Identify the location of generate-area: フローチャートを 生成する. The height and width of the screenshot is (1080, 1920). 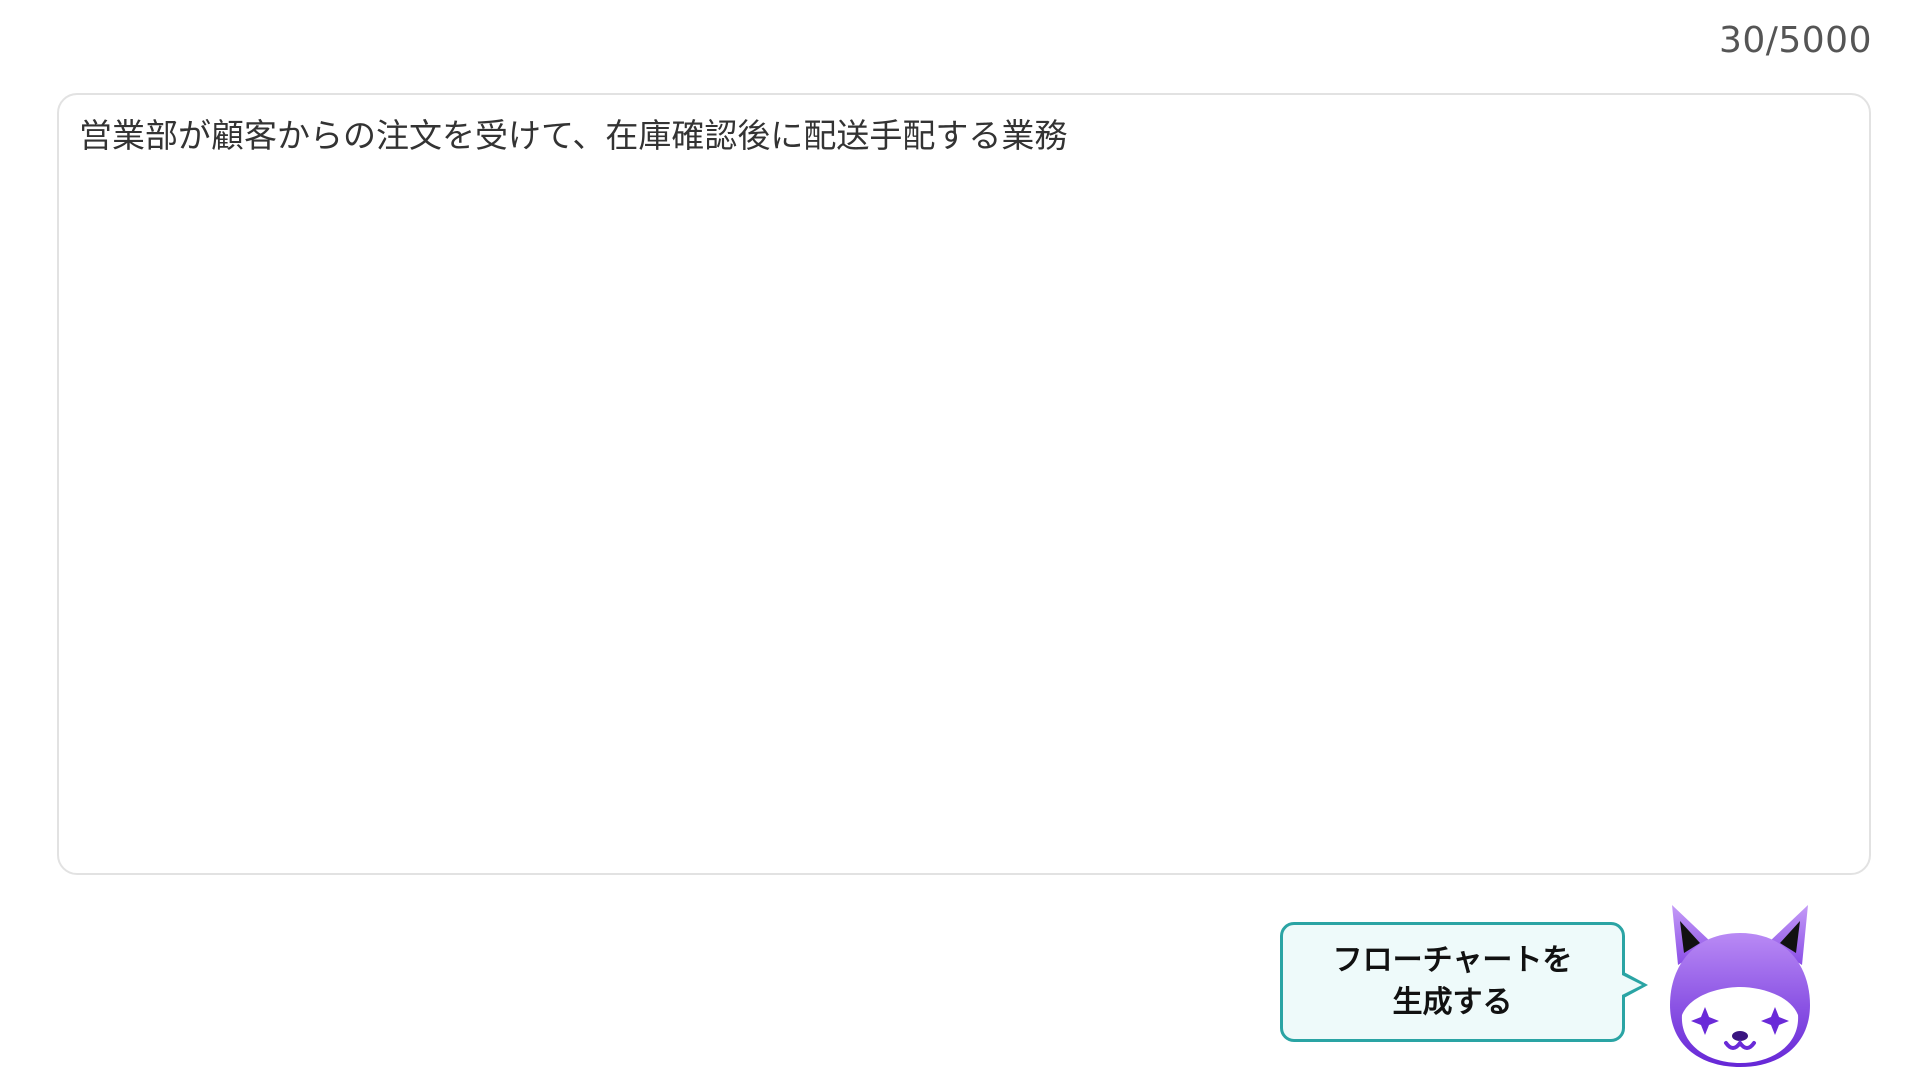
(1560, 985).